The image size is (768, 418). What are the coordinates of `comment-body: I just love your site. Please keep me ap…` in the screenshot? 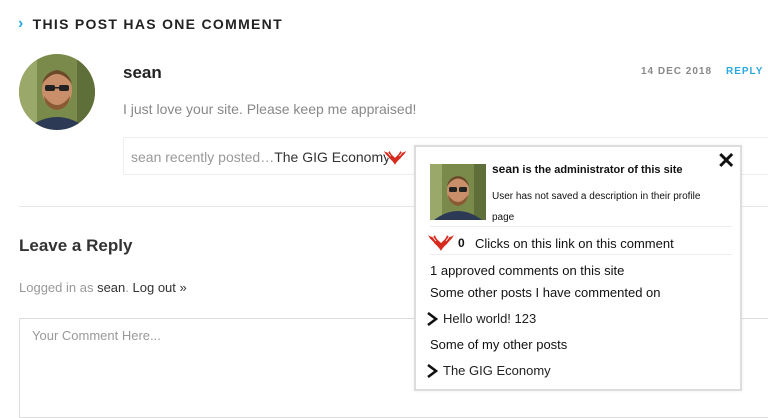 It's located at (270, 109).